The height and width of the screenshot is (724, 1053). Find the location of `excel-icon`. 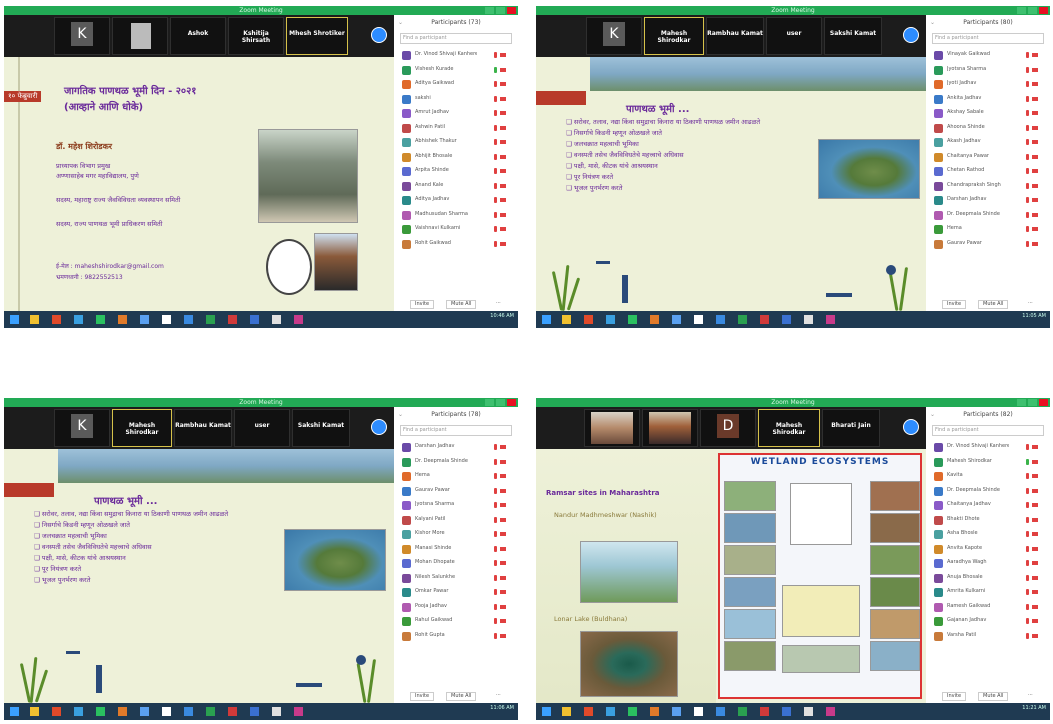

excel-icon is located at coordinates (210, 319).